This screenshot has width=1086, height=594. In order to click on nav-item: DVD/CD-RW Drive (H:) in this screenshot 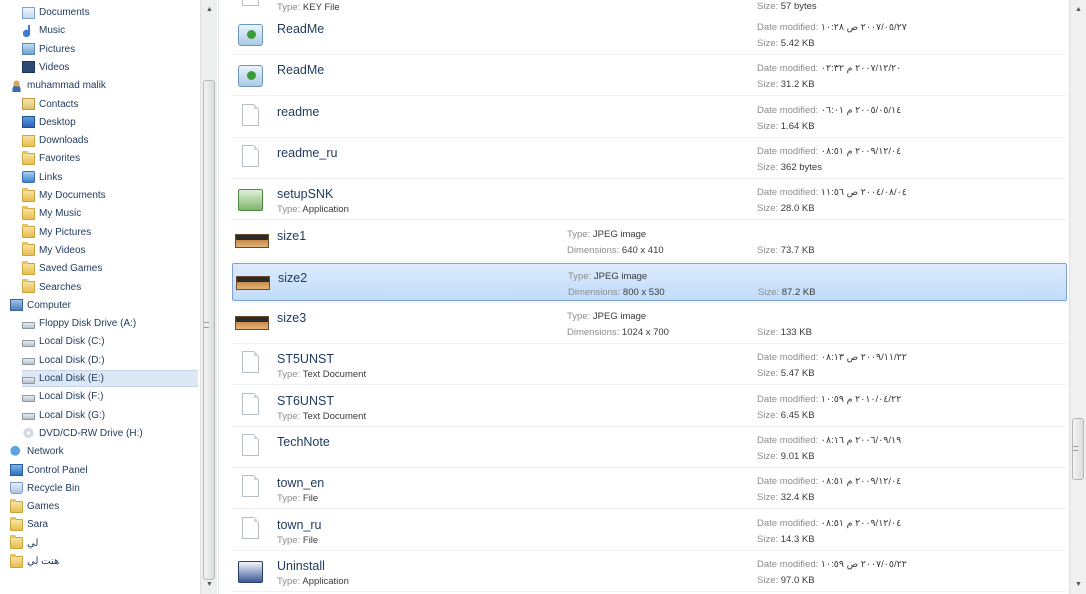, I will do `click(110, 433)`.